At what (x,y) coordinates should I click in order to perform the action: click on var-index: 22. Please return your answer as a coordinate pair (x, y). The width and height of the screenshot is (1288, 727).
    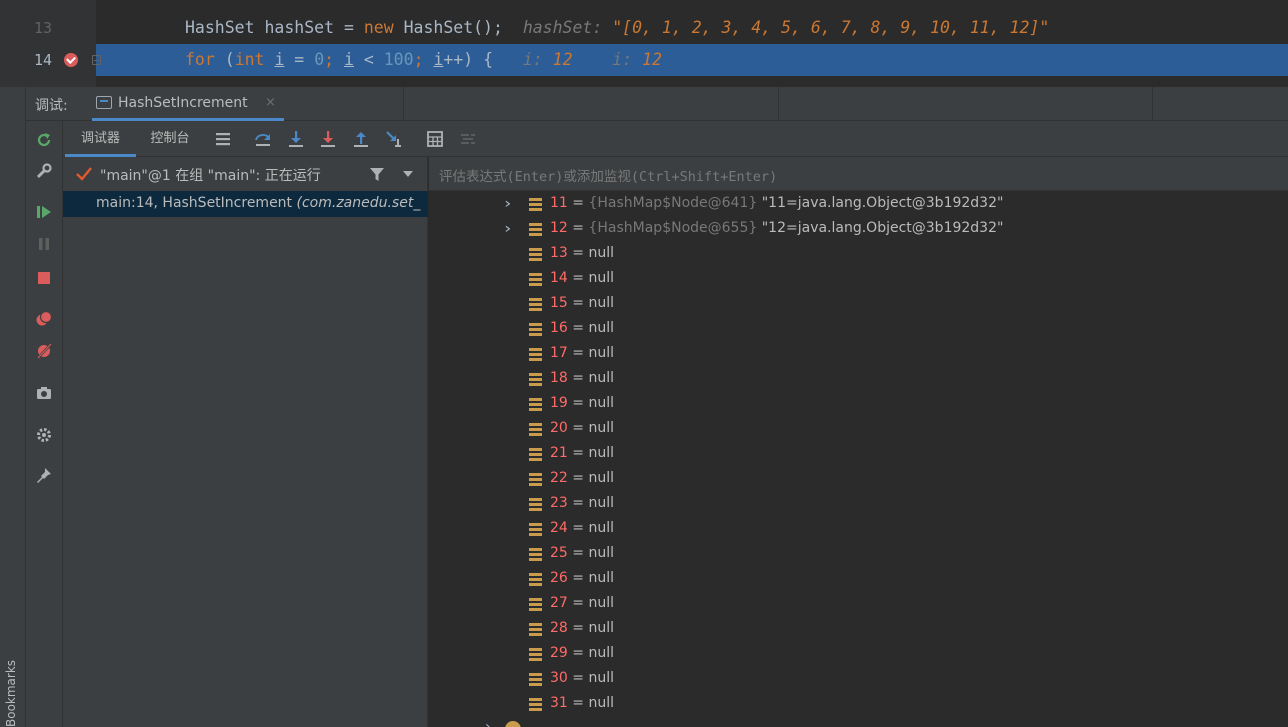
    Looking at the image, I should click on (559, 478).